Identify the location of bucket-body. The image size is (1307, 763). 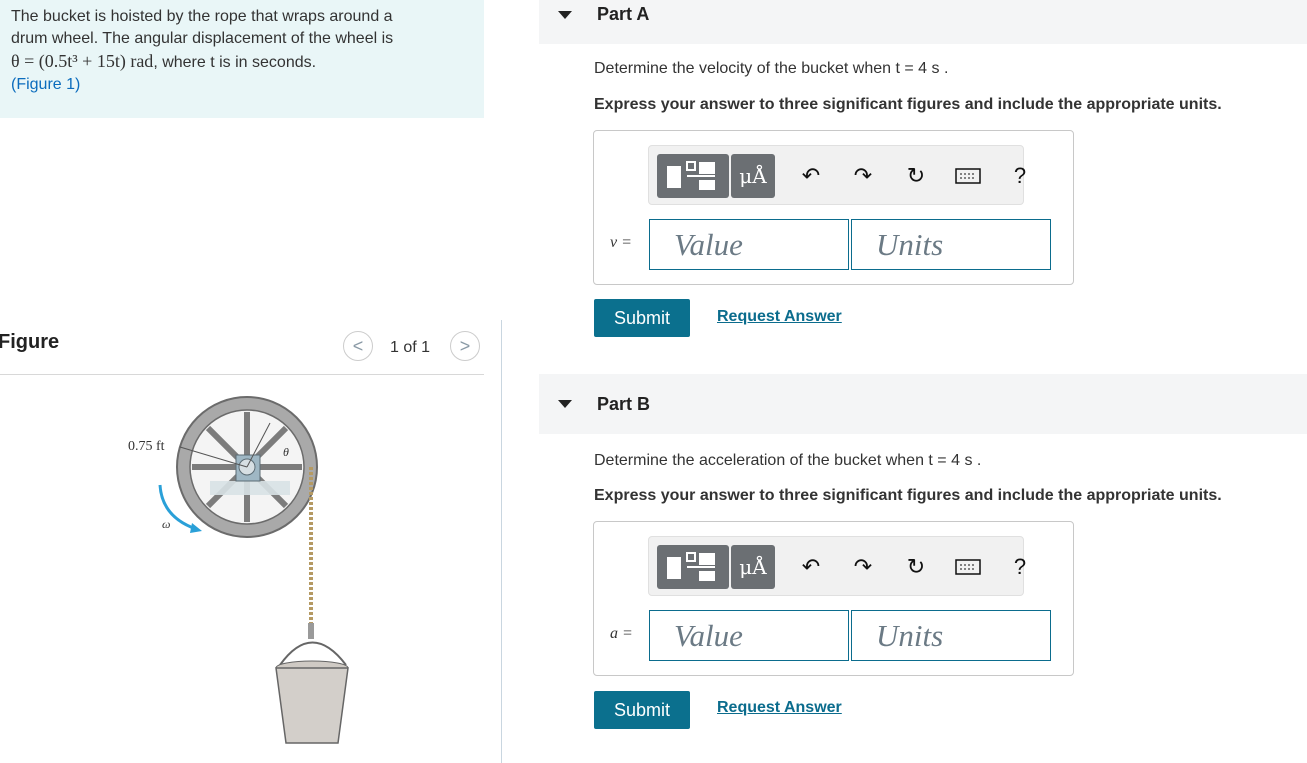
(312, 705).